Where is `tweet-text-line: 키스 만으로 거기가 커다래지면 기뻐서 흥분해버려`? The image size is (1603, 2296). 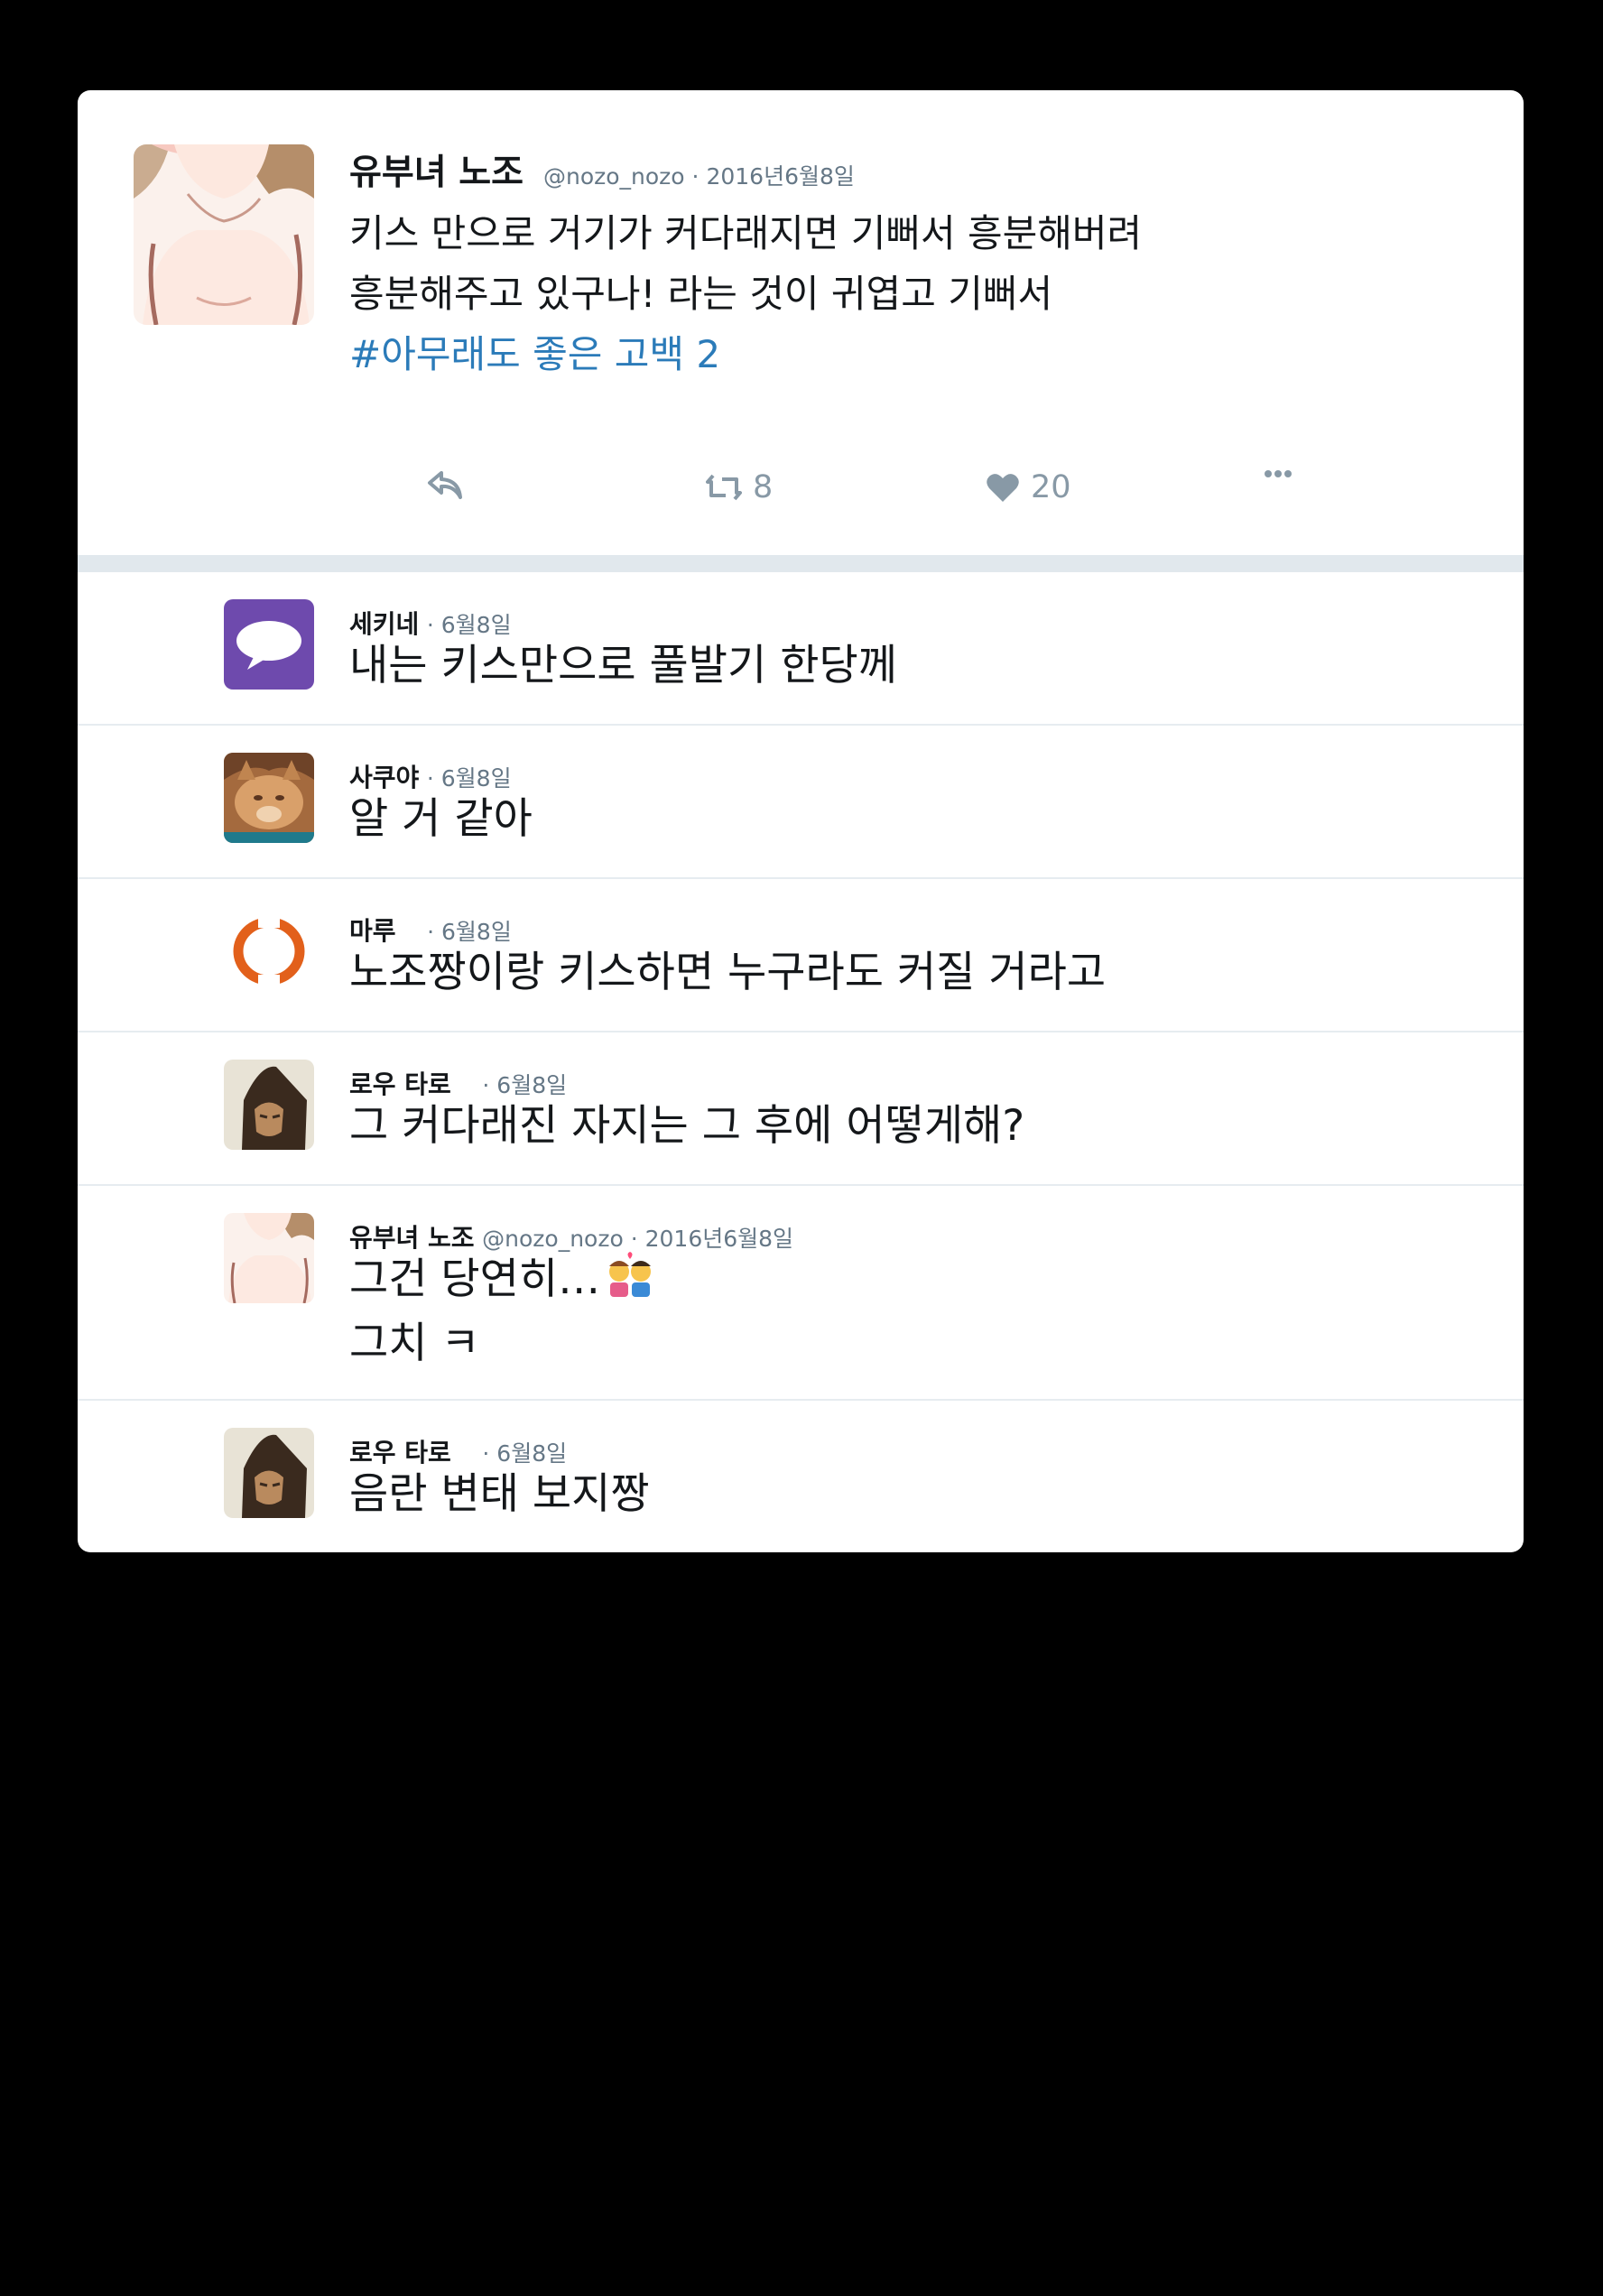
tweet-text-line: 키스 만으로 거기가 커다래지면 기뻐서 흥분해버려 is located at coordinates (746, 233).